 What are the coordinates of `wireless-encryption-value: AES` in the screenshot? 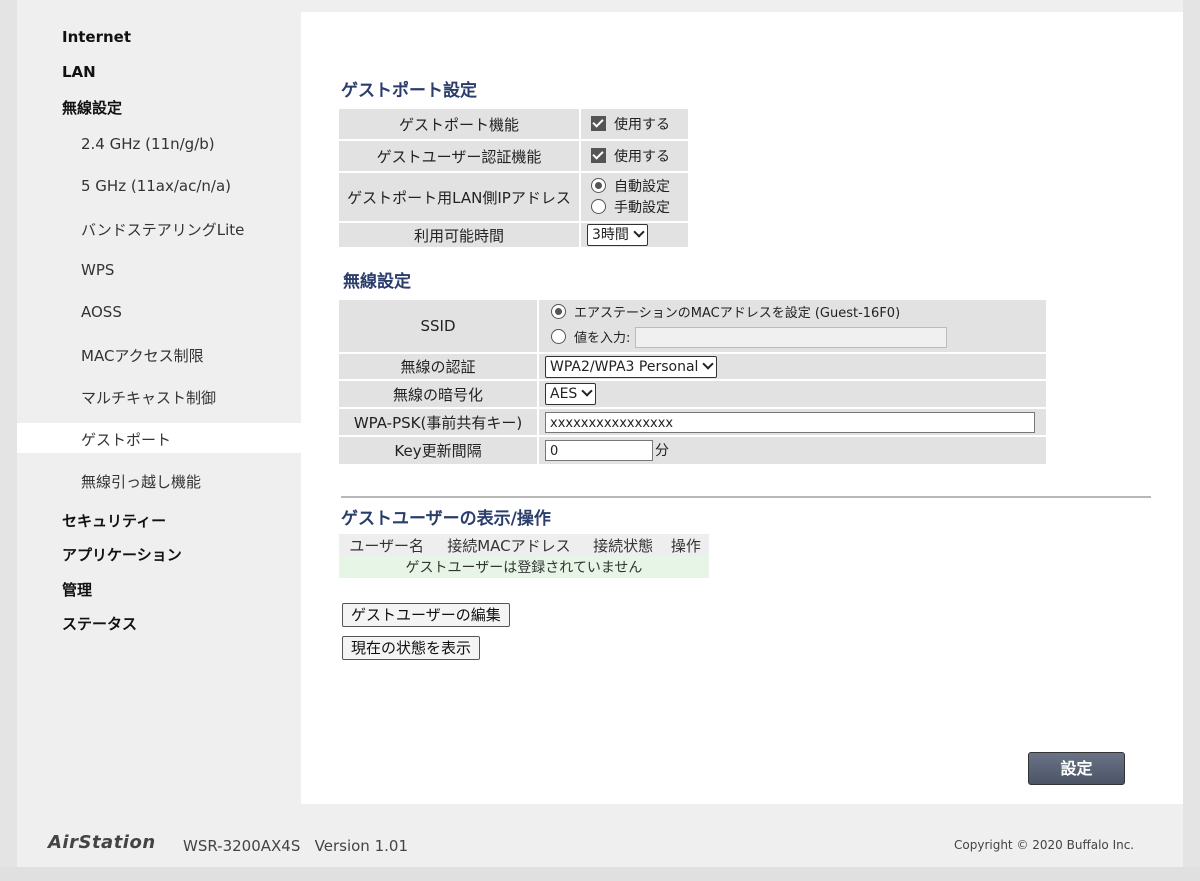 It's located at (564, 394).